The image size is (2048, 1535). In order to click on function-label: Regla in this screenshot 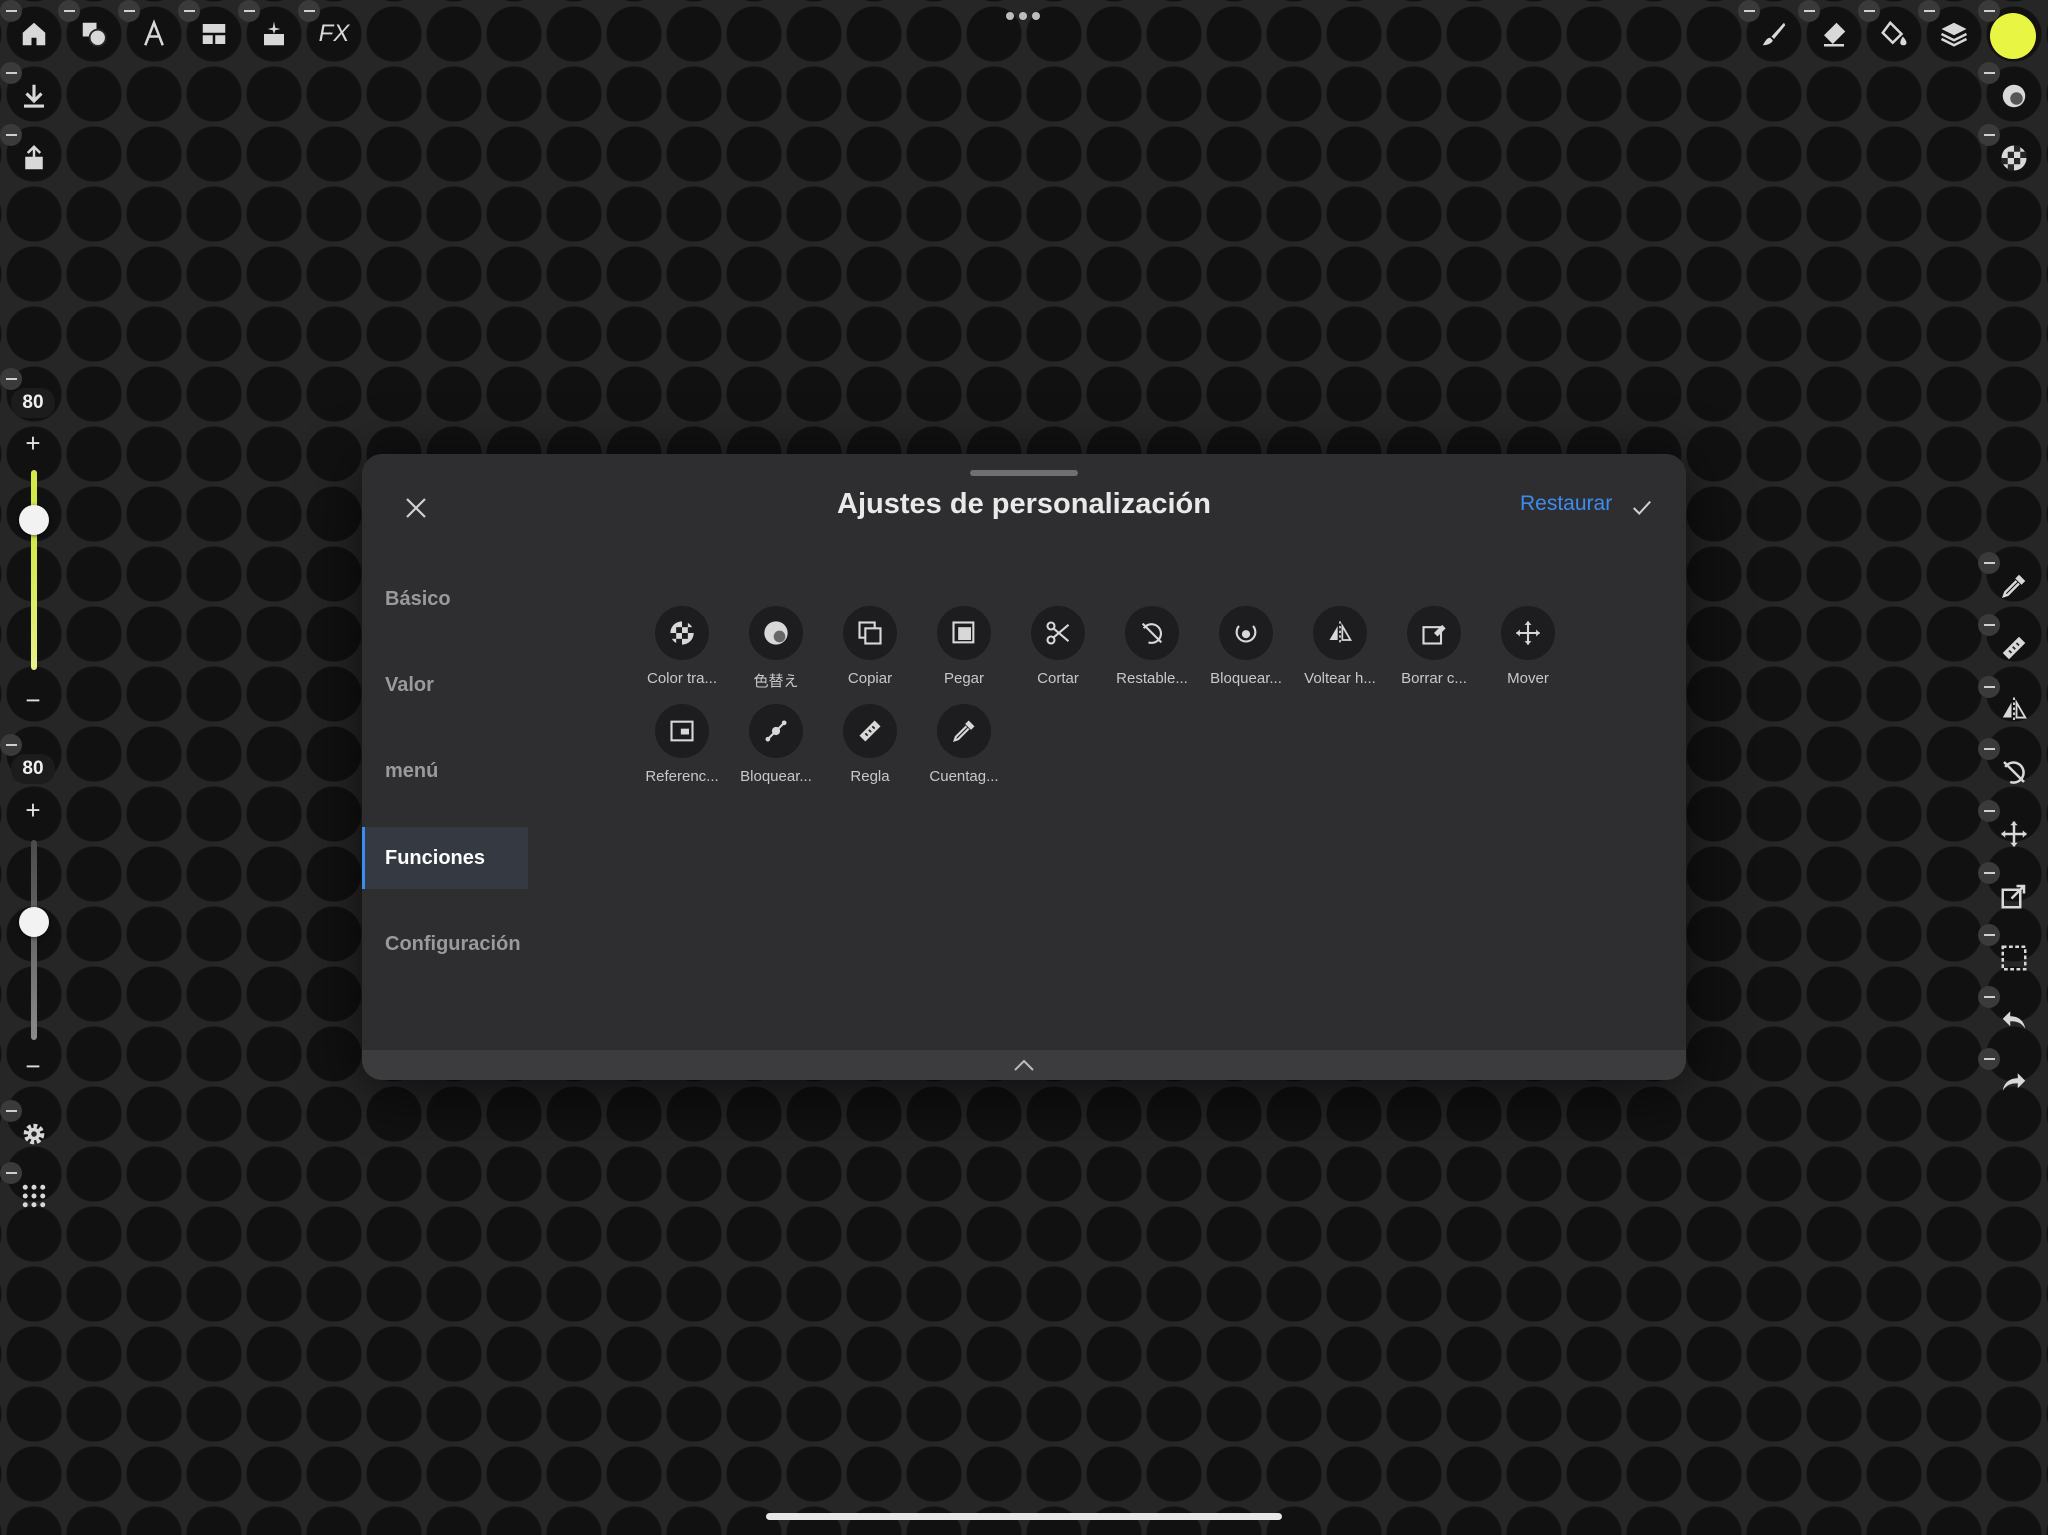, I will do `click(870, 776)`.